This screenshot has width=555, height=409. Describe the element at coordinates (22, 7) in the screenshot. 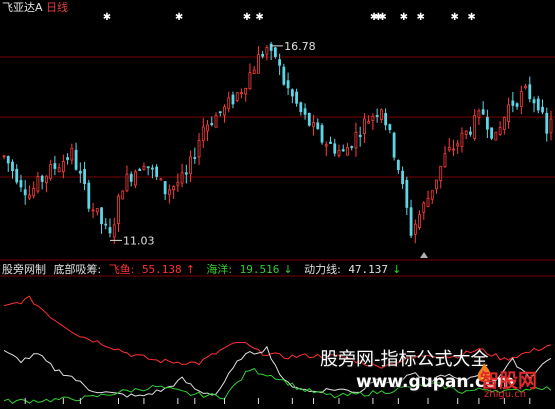

I see `stock-name: 飞亚达A` at that location.